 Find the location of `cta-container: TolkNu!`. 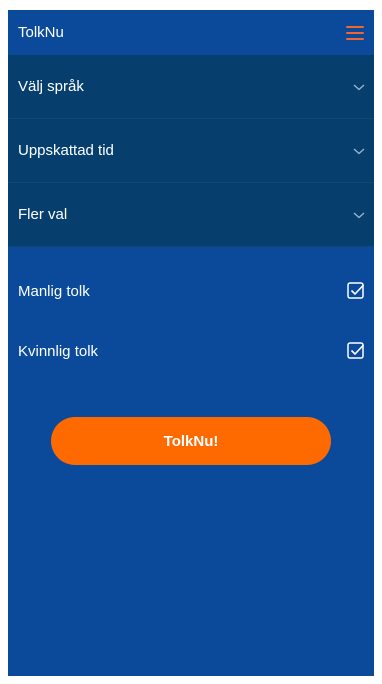

cta-container: TolkNu! is located at coordinates (191, 441).